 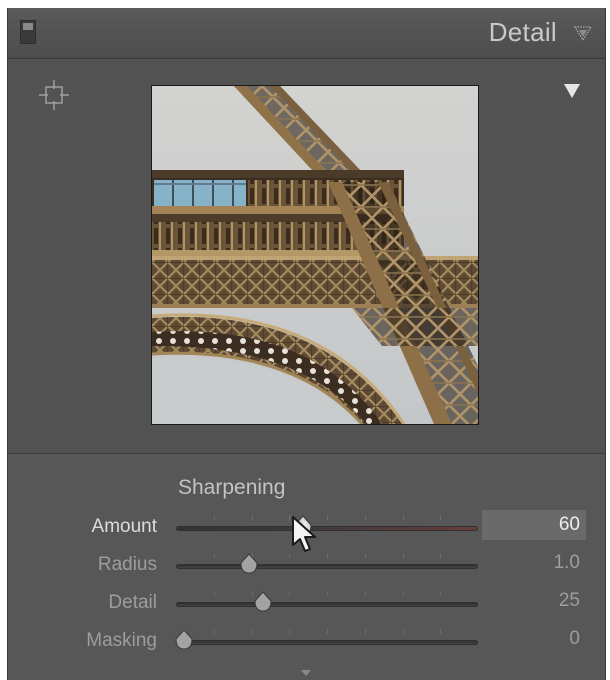 What do you see at coordinates (54, 95) in the screenshot?
I see `crosshair-target-icon` at bounding box center [54, 95].